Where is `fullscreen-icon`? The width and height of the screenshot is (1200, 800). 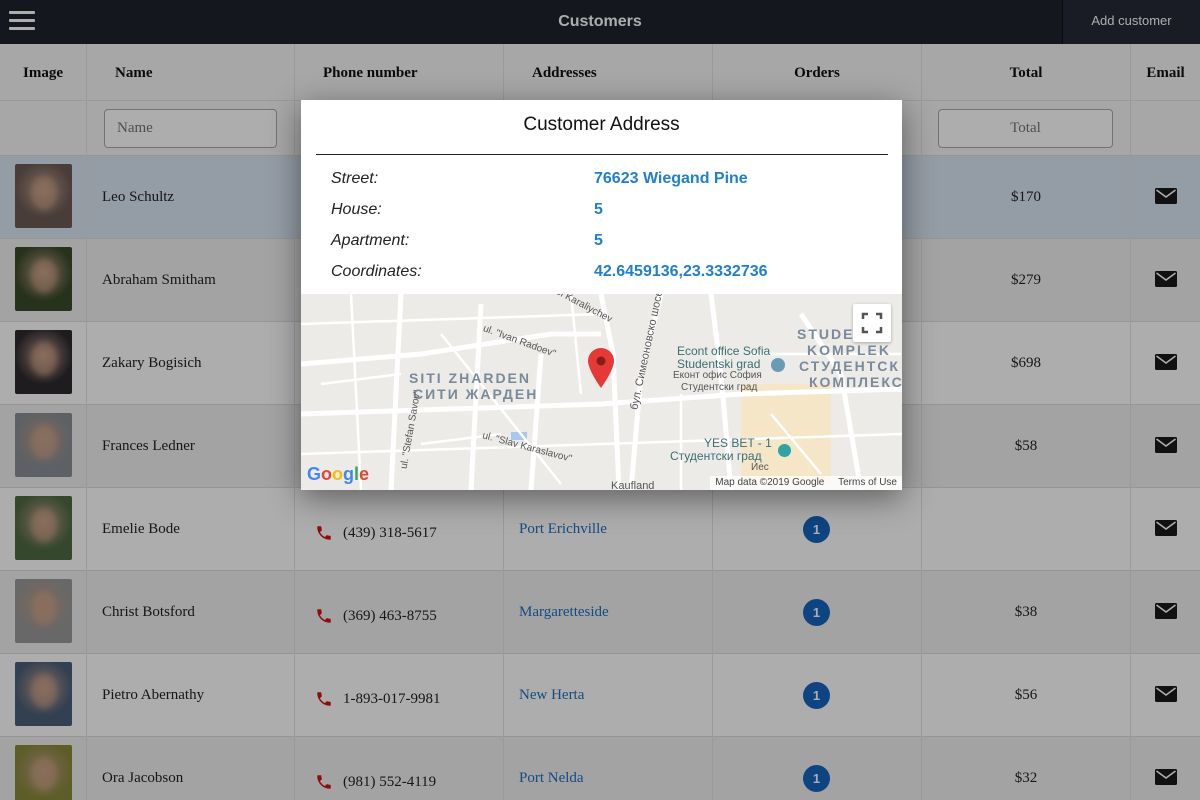 fullscreen-icon is located at coordinates (872, 323).